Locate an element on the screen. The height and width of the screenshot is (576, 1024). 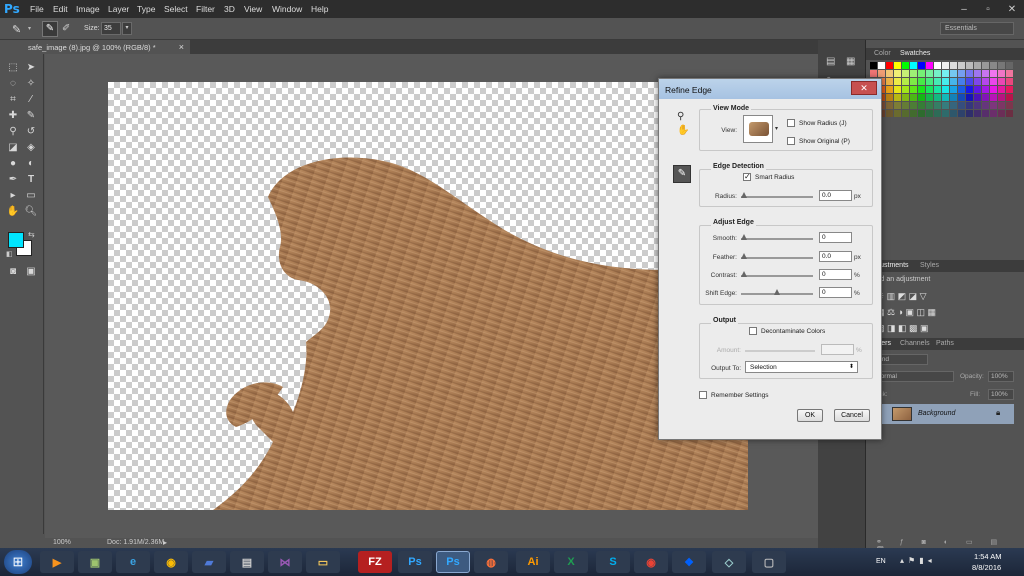
visual-studio-icon: ⋈ is located at coordinates (285, 562).